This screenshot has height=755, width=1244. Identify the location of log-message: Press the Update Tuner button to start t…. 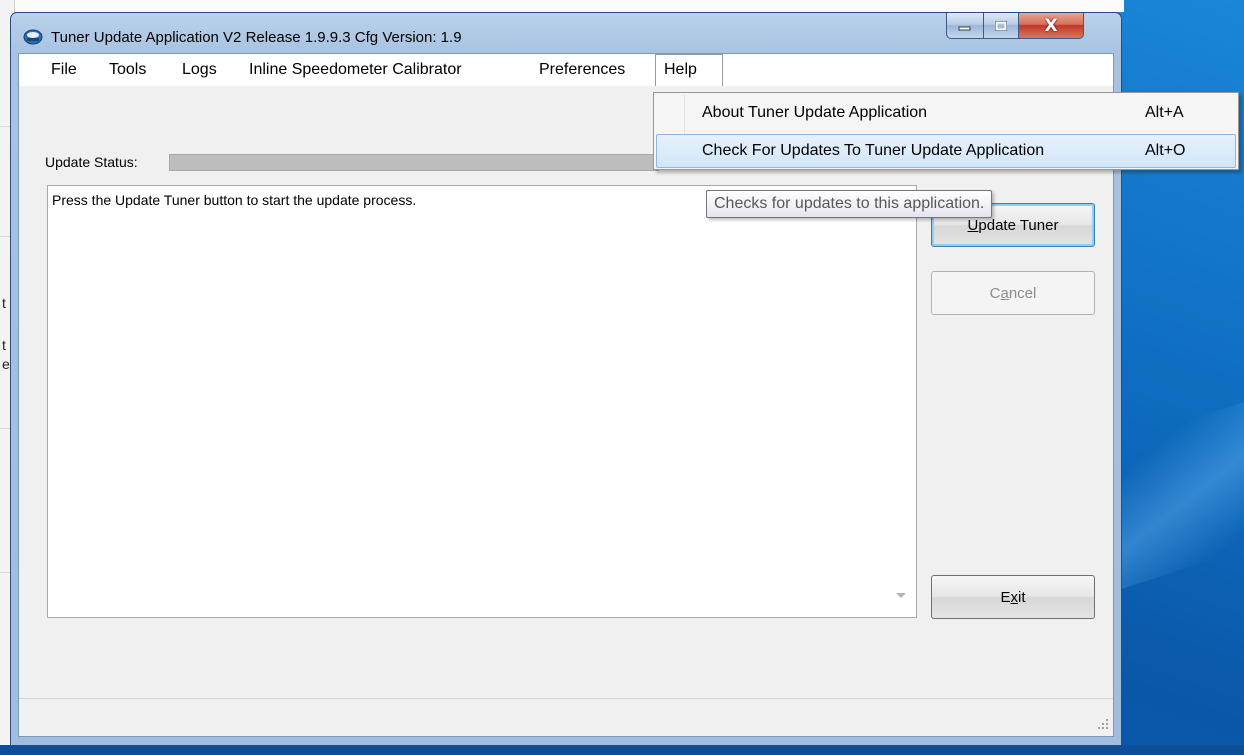
(234, 200).